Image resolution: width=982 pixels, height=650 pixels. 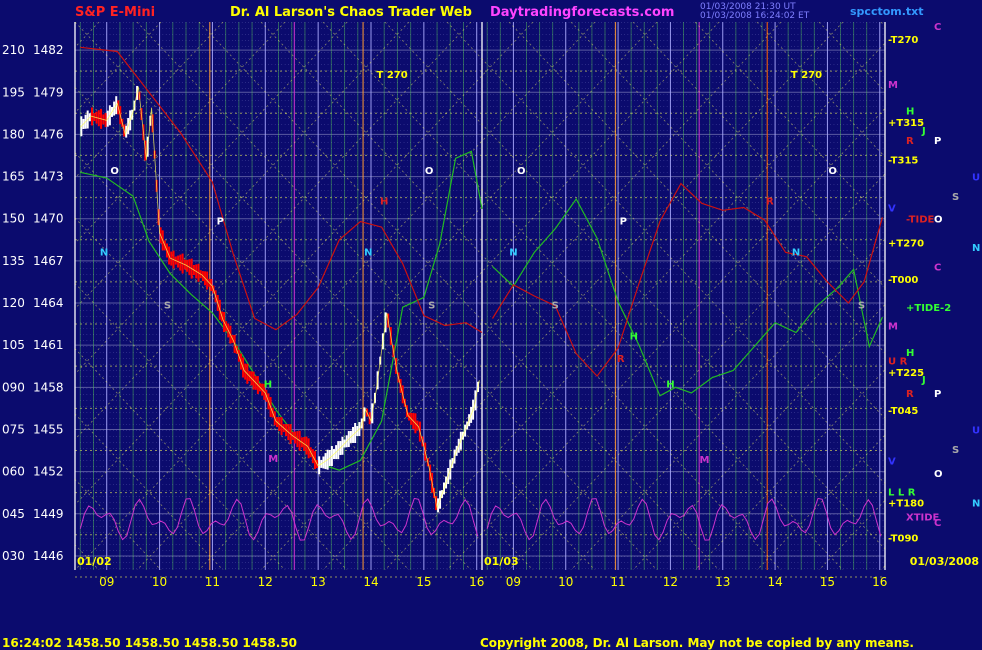 What do you see at coordinates (48, 556) in the screenshot?
I see `y-axis-price-label: 1446` at bounding box center [48, 556].